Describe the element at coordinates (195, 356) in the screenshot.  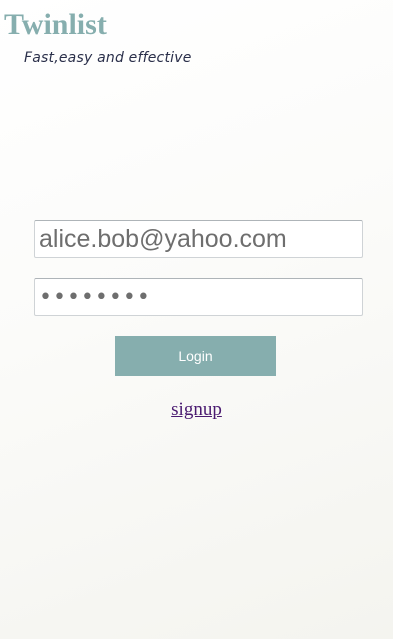
I see `login-button: Login` at that location.